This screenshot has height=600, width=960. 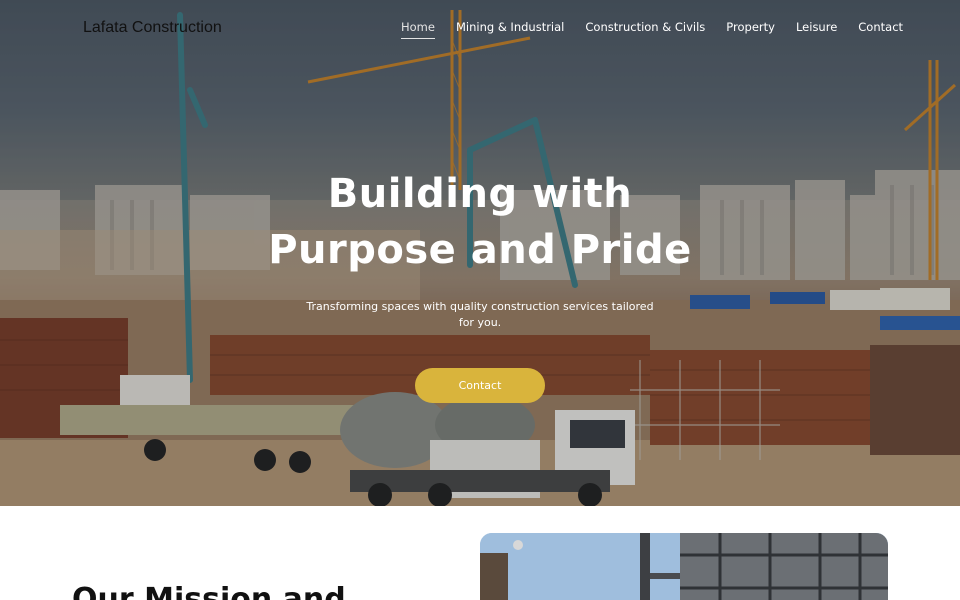 I want to click on nav-link-home: Home, so click(x=418, y=29).